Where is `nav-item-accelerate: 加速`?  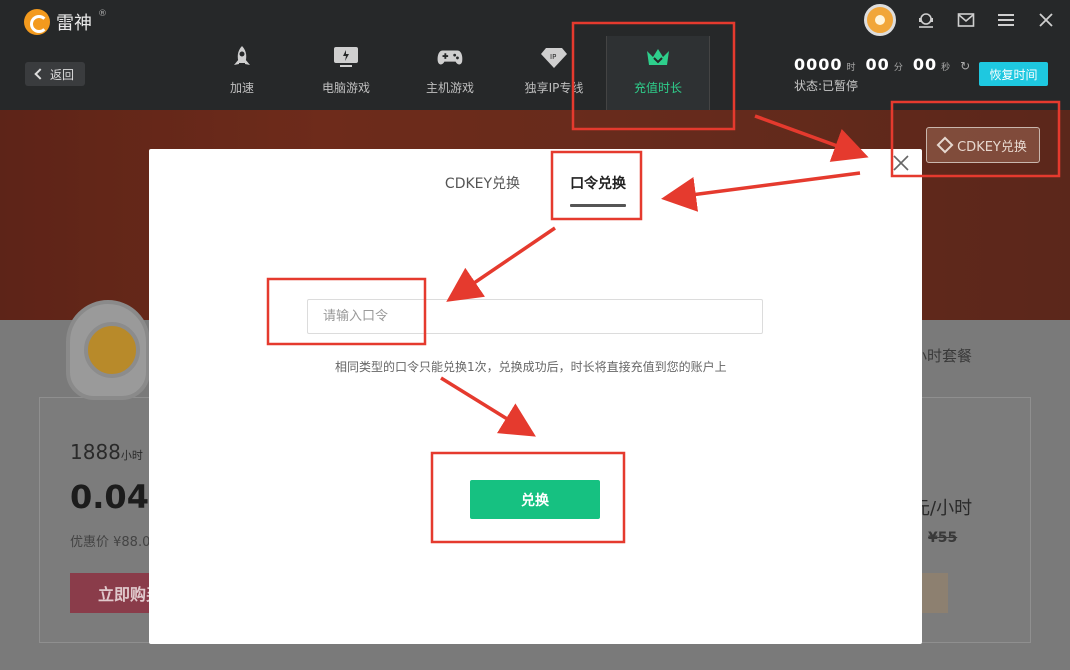 nav-item-accelerate: 加速 is located at coordinates (242, 73).